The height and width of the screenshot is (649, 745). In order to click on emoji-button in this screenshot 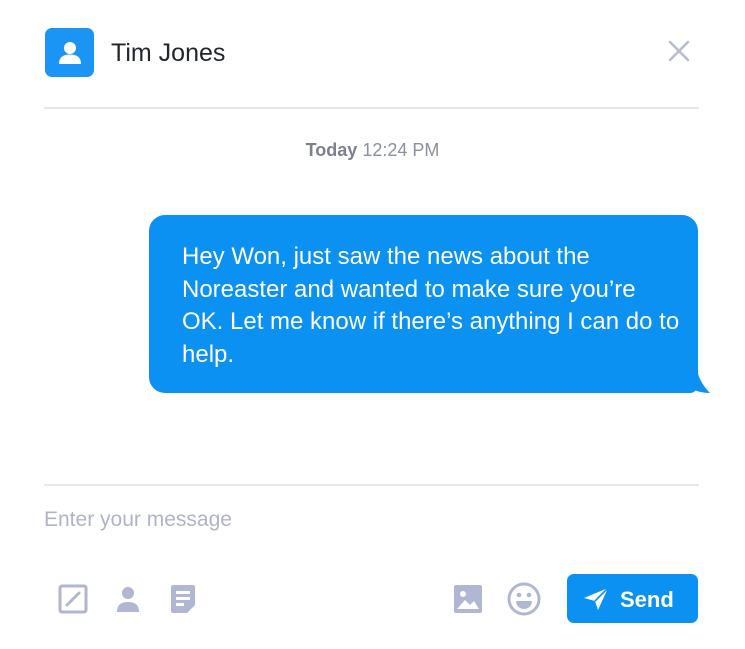, I will do `click(524, 599)`.